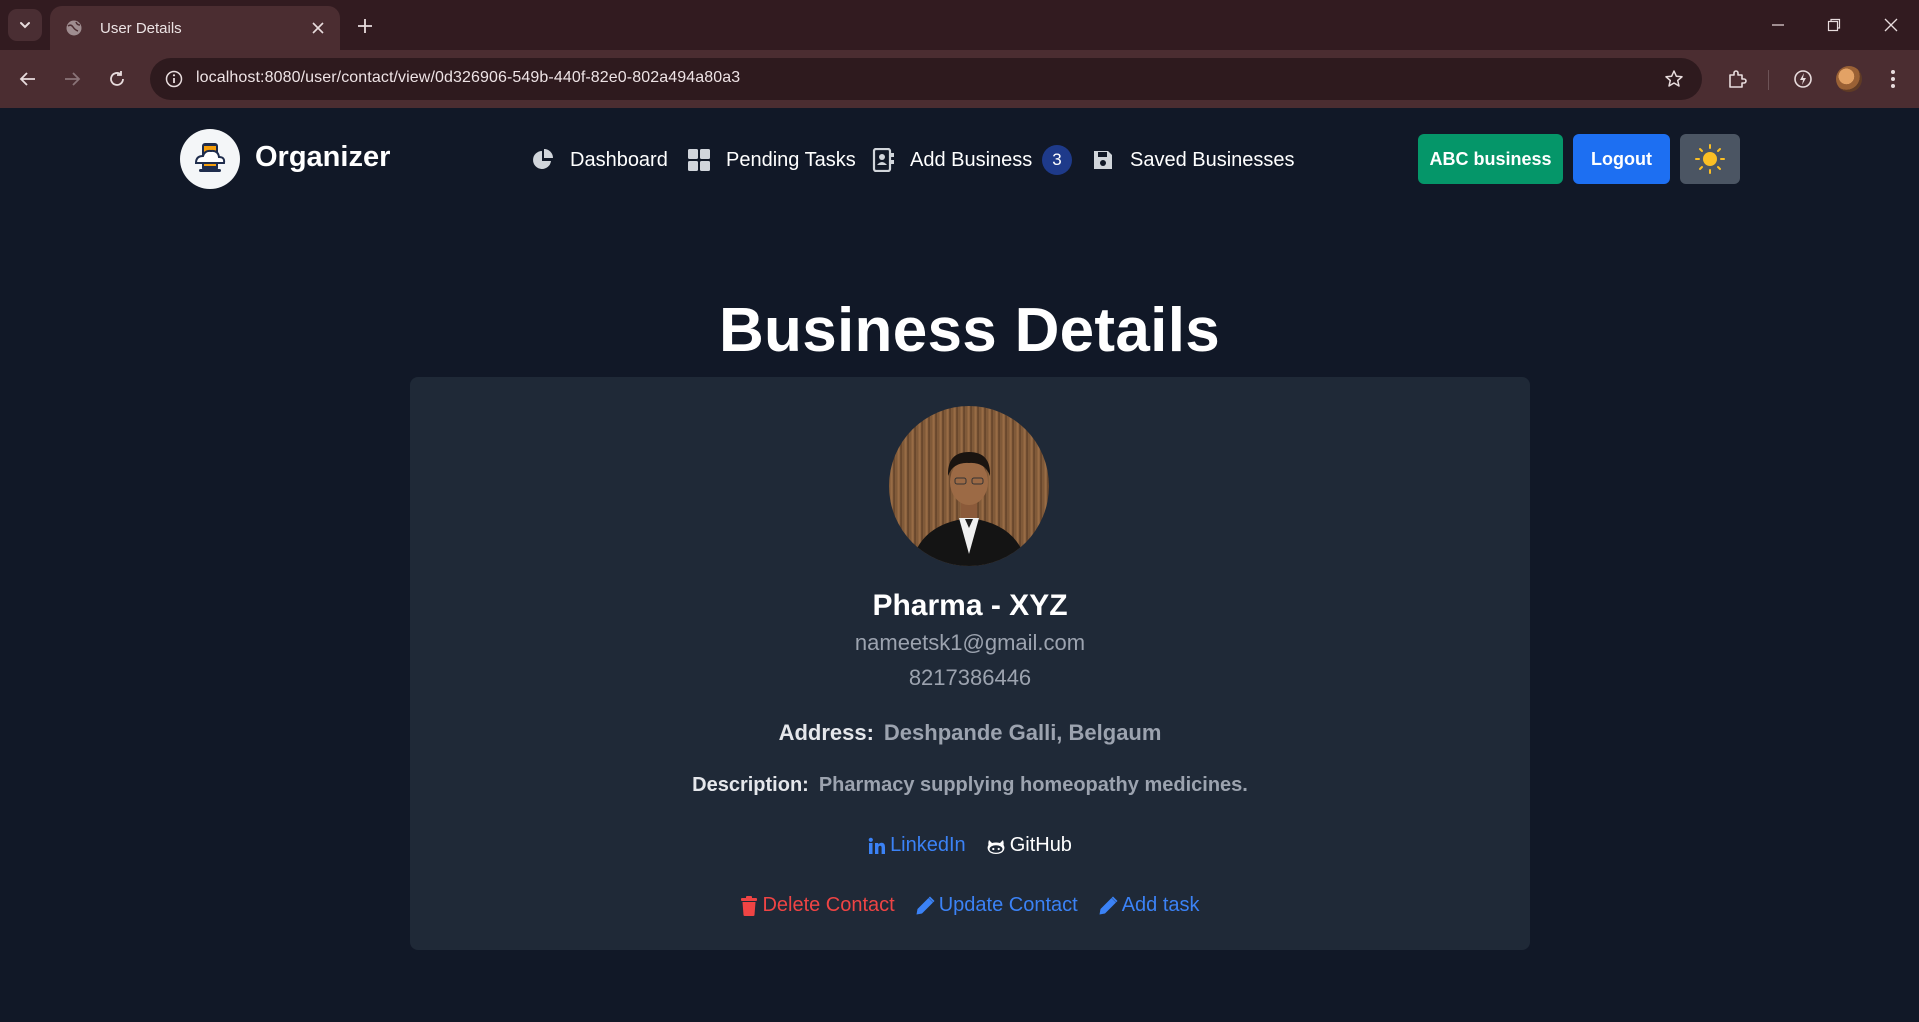 The image size is (1919, 1022). What do you see at coordinates (1621, 159) in the screenshot?
I see `logout-button: Logout` at bounding box center [1621, 159].